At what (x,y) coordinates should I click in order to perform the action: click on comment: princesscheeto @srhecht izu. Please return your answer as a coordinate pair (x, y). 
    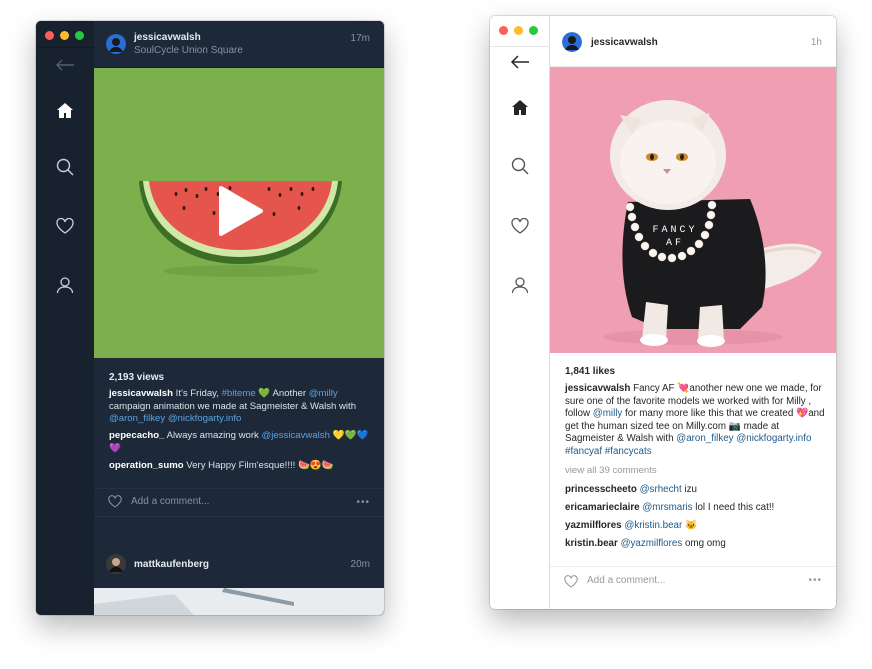
    Looking at the image, I should click on (696, 490).